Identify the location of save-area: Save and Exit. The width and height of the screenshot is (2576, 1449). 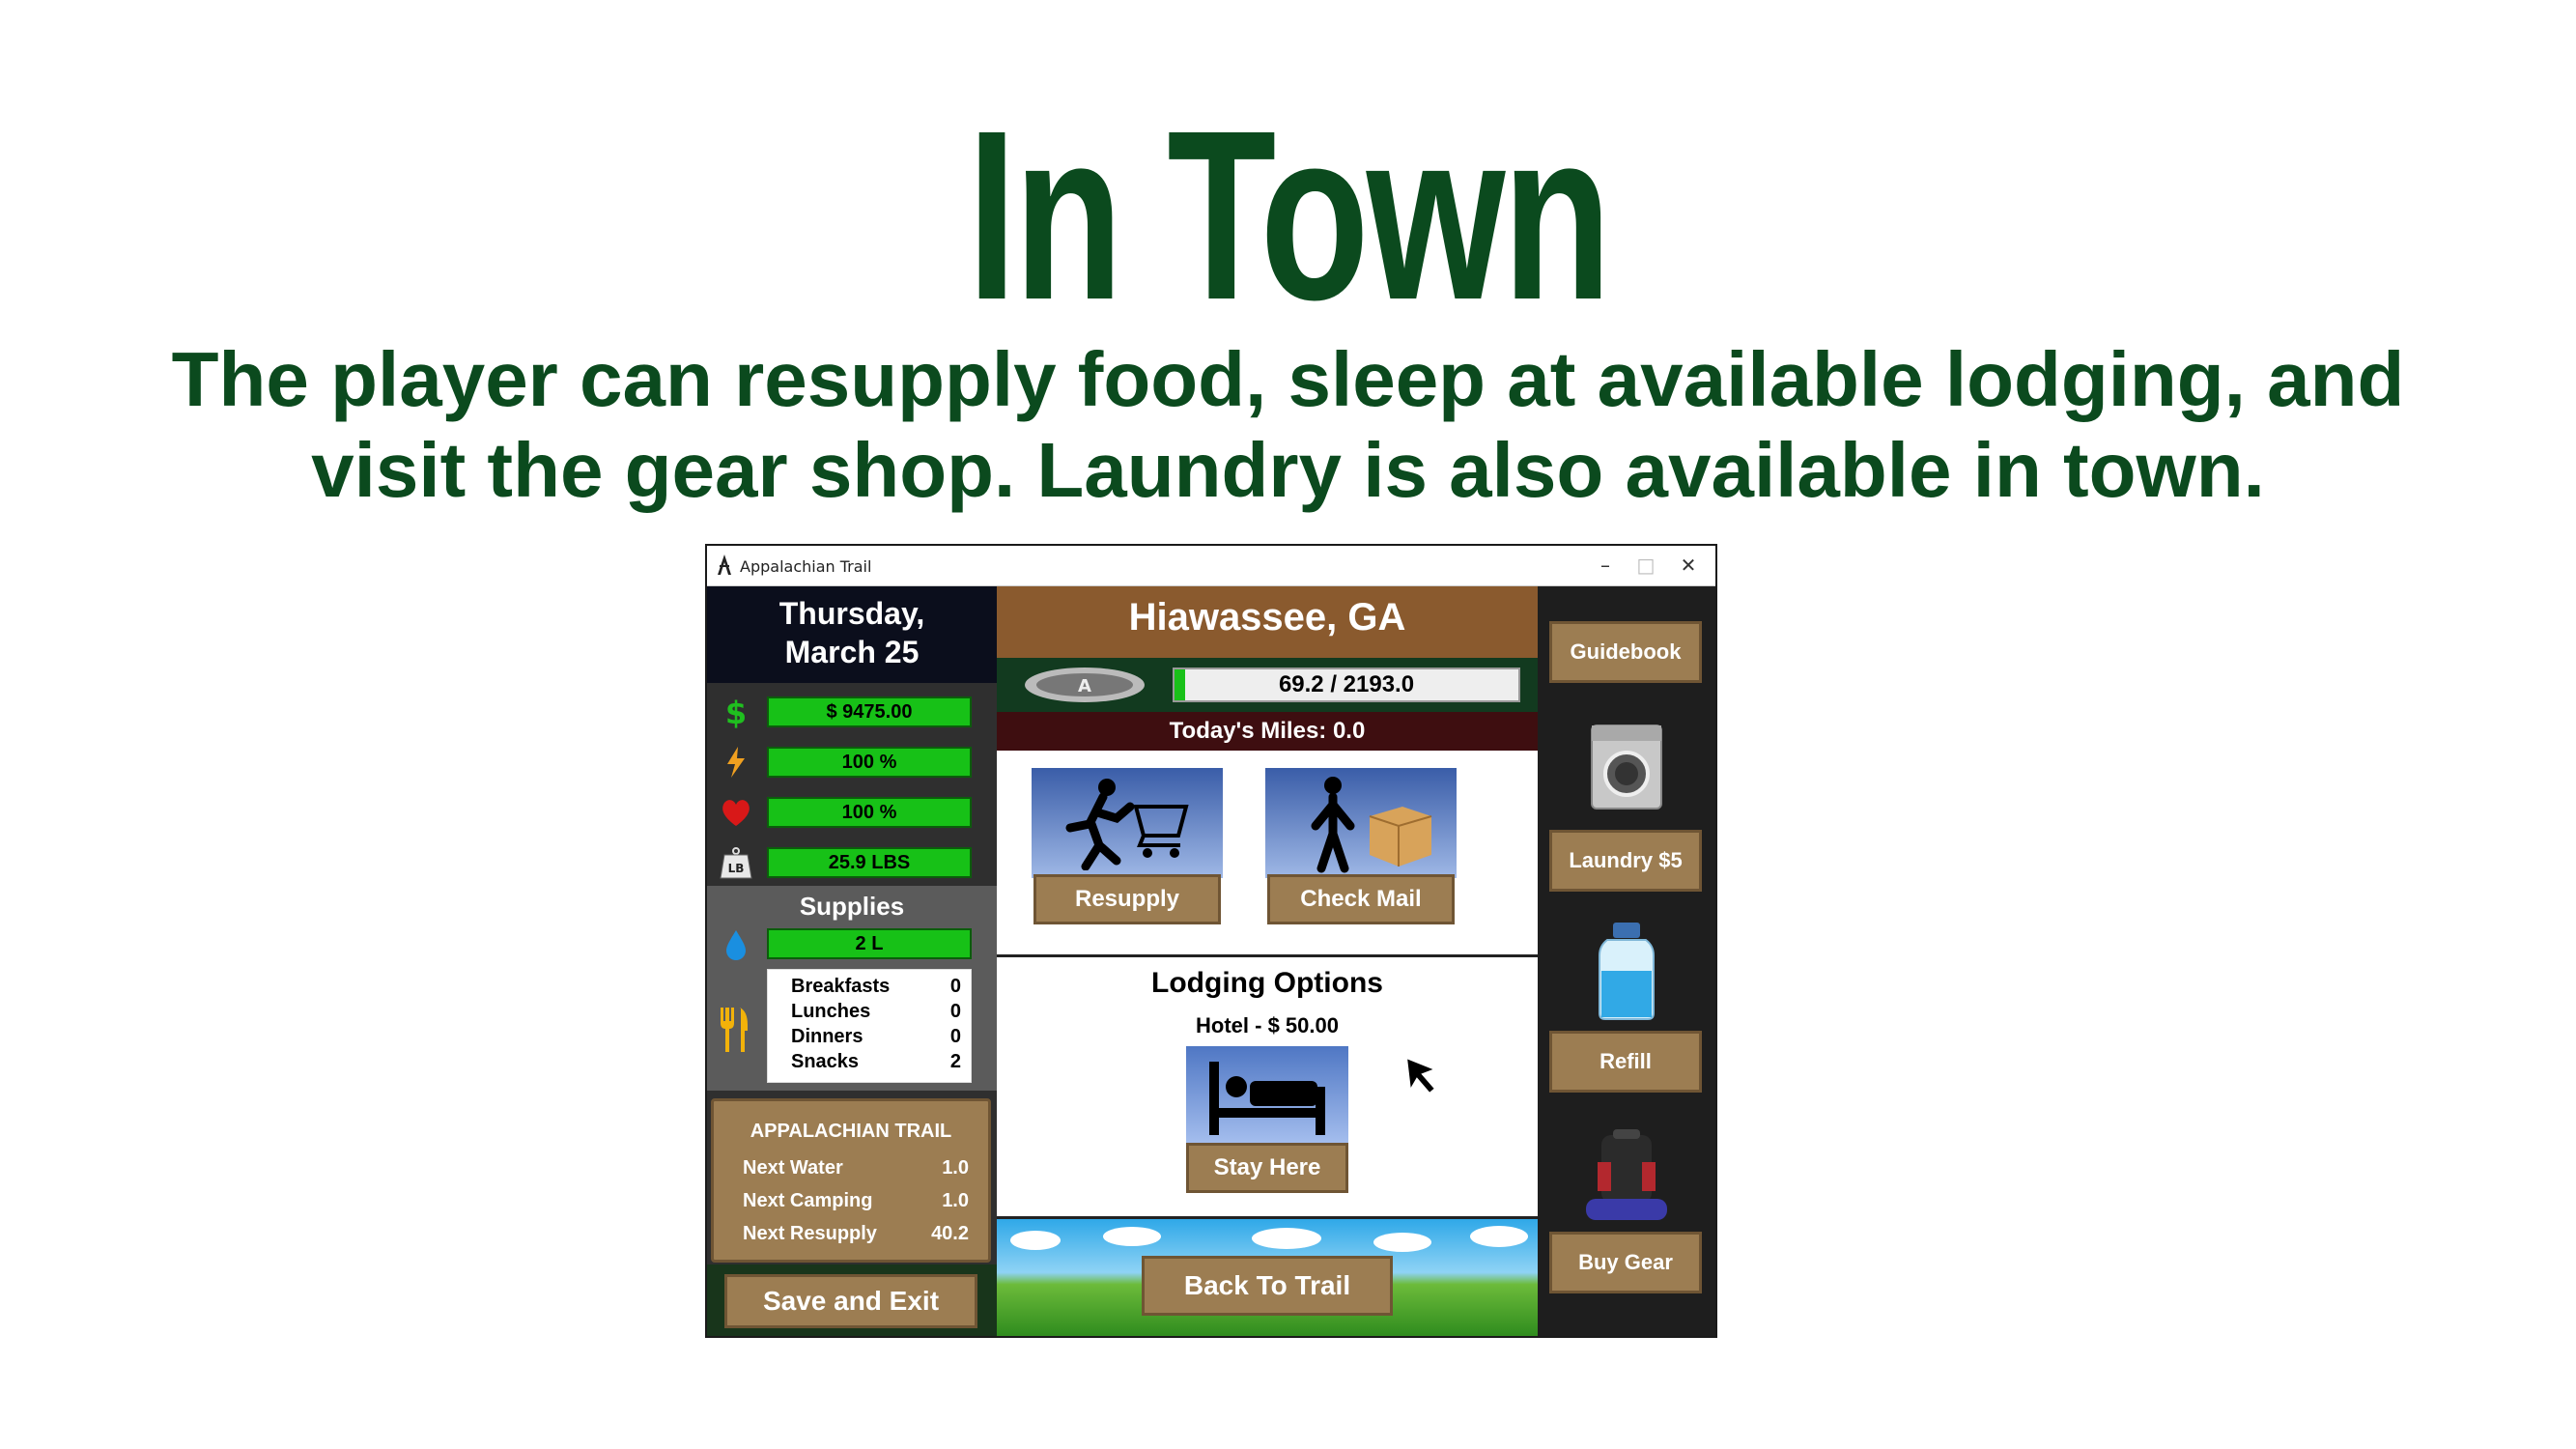
(852, 1300).